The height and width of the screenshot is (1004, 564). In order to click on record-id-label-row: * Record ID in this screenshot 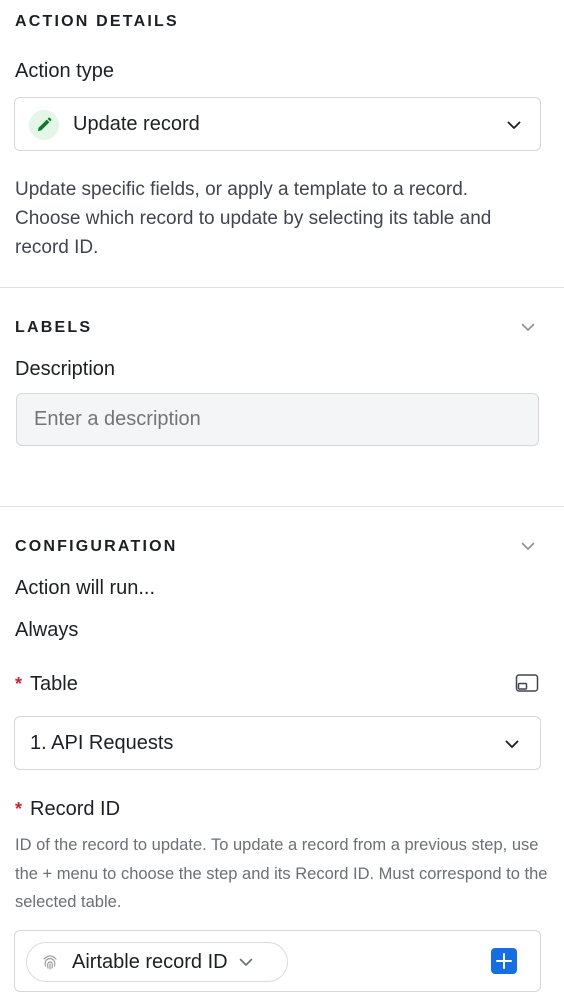, I will do `click(67, 809)`.